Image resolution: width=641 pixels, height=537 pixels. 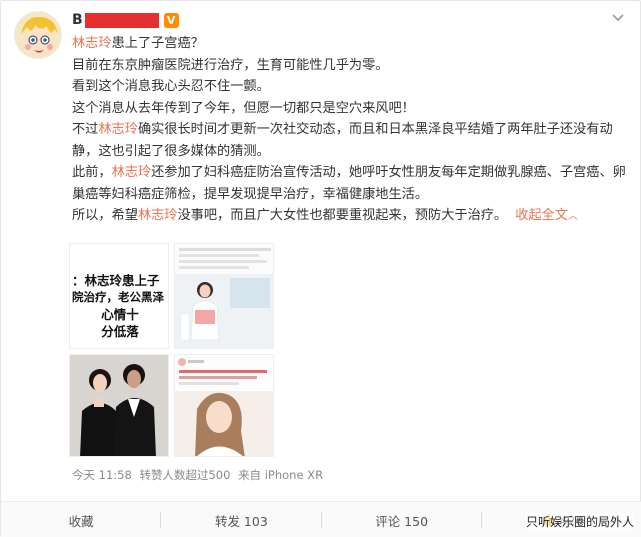 I want to click on post-repost-summary: 转赞人数超过500, so click(x=185, y=475).